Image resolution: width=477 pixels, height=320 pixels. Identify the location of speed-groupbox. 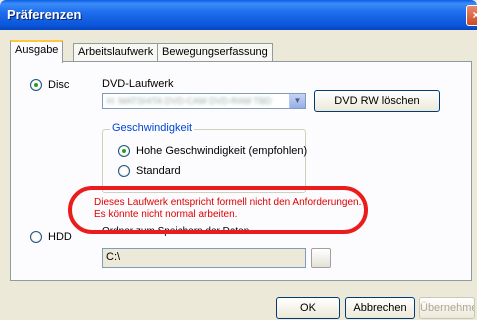
(204, 161).